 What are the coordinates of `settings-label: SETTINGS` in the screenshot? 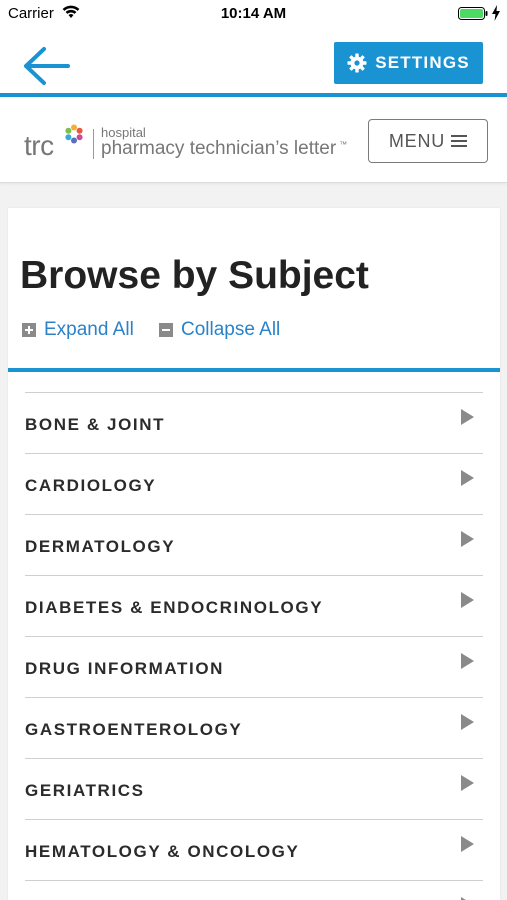 It's located at (422, 62).